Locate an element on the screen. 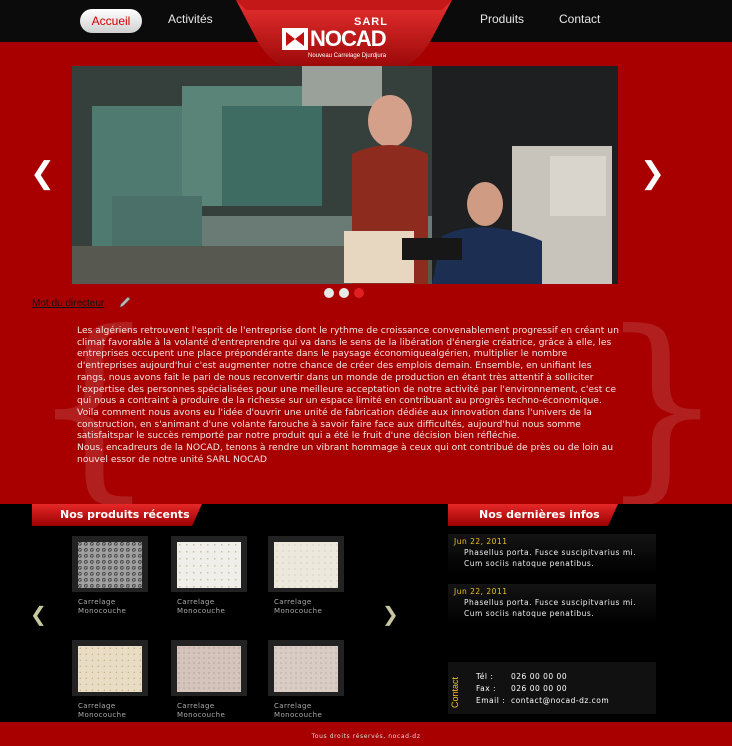 The height and width of the screenshot is (746, 732). product-card-2: Carrelage Monocouche is located at coordinates (210, 576).